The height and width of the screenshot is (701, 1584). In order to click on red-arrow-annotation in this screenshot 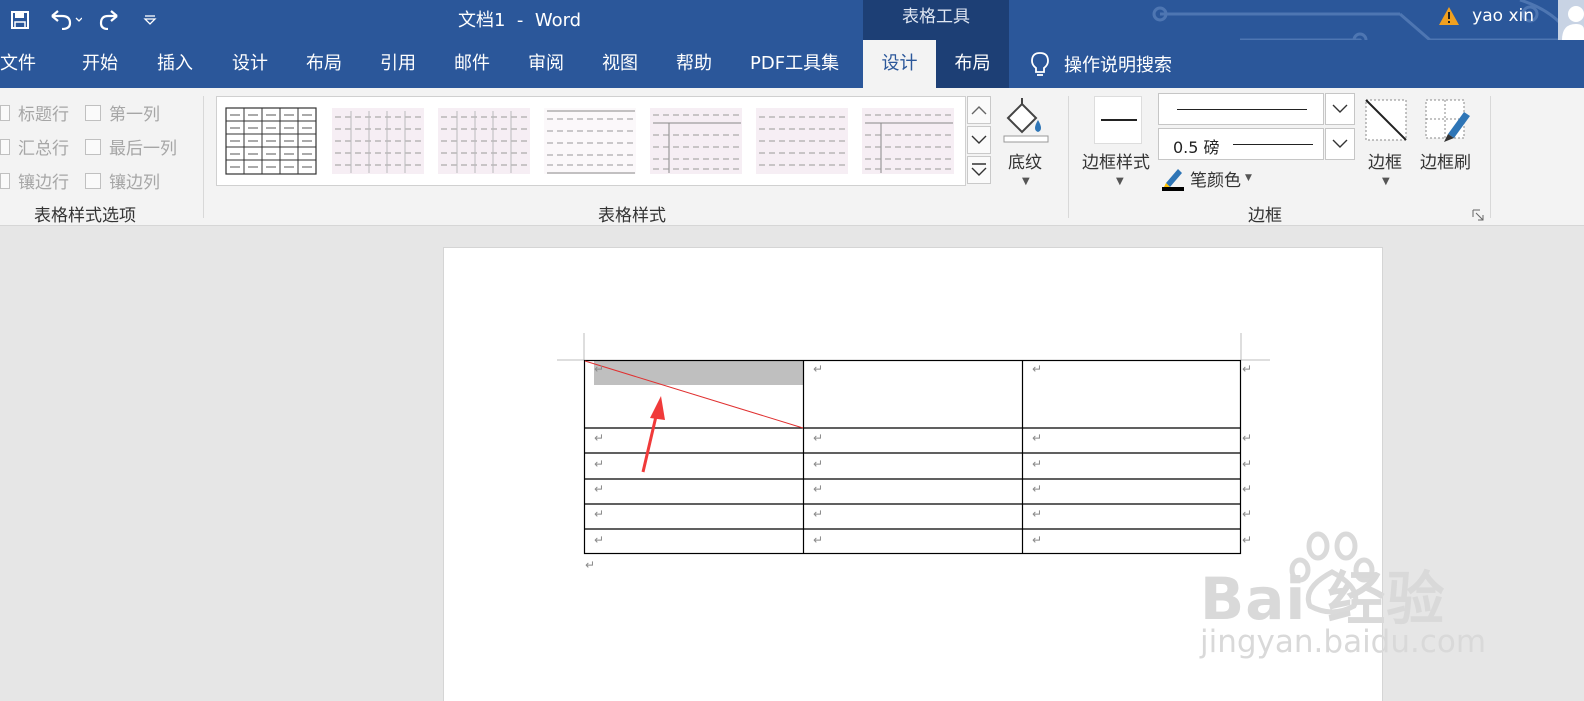, I will do `click(653, 434)`.